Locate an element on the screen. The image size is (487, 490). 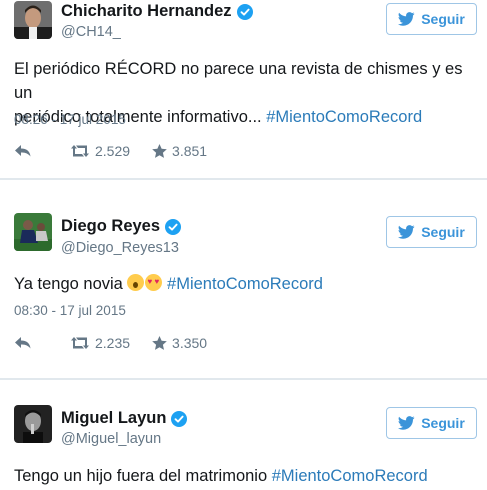
timestamp: 08:30 - 17 jul 2015 is located at coordinates (70, 310).